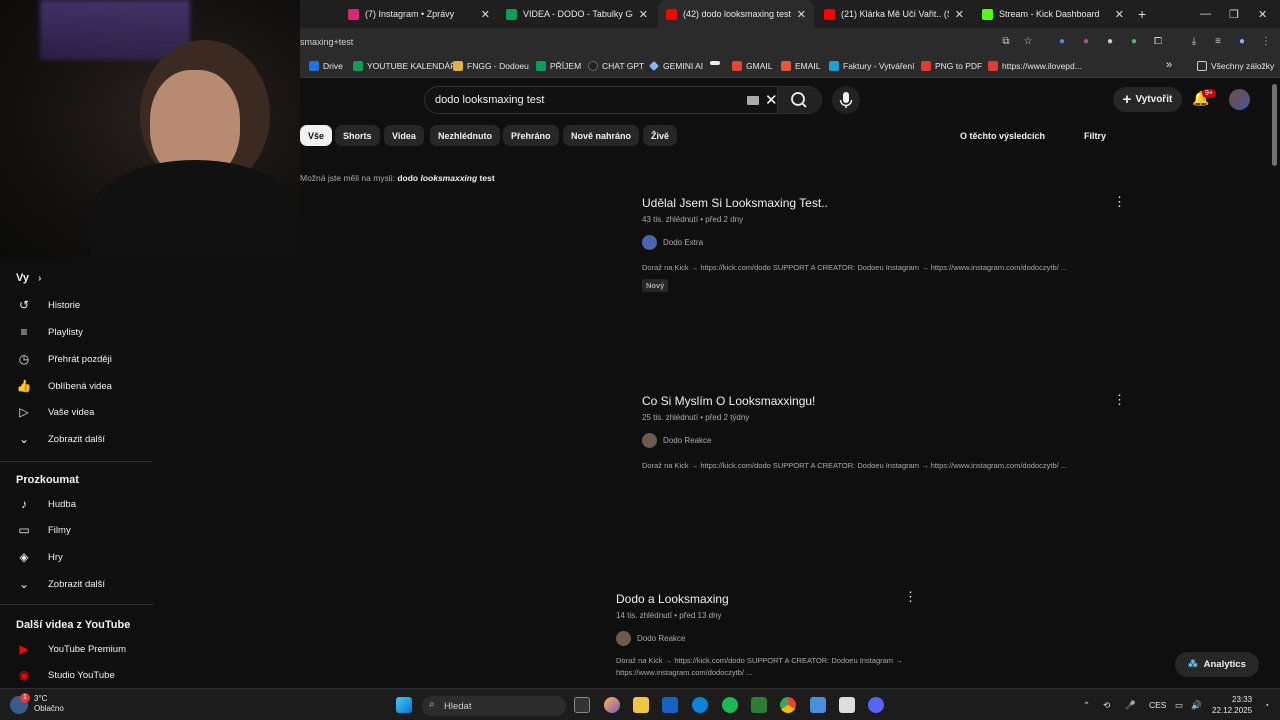 Image resolution: width=1280 pixels, height=720 pixels. Describe the element at coordinates (582, 705) in the screenshot. I see `task-view-icon` at that location.